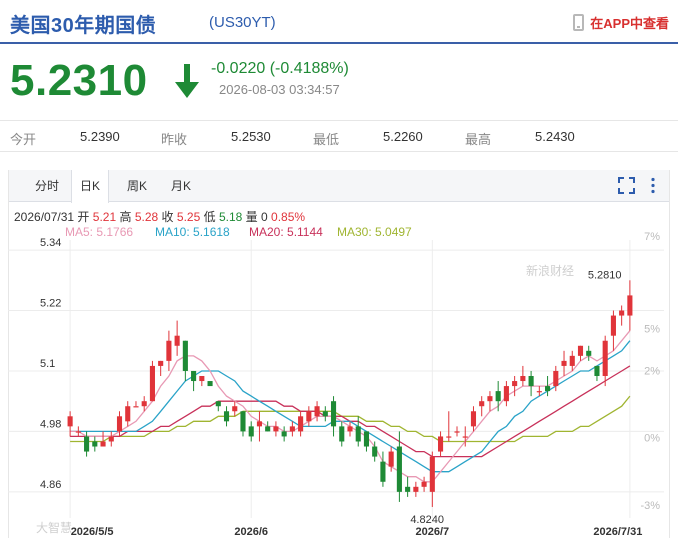  I want to click on y-tick-label: 5.1, so click(47, 364).